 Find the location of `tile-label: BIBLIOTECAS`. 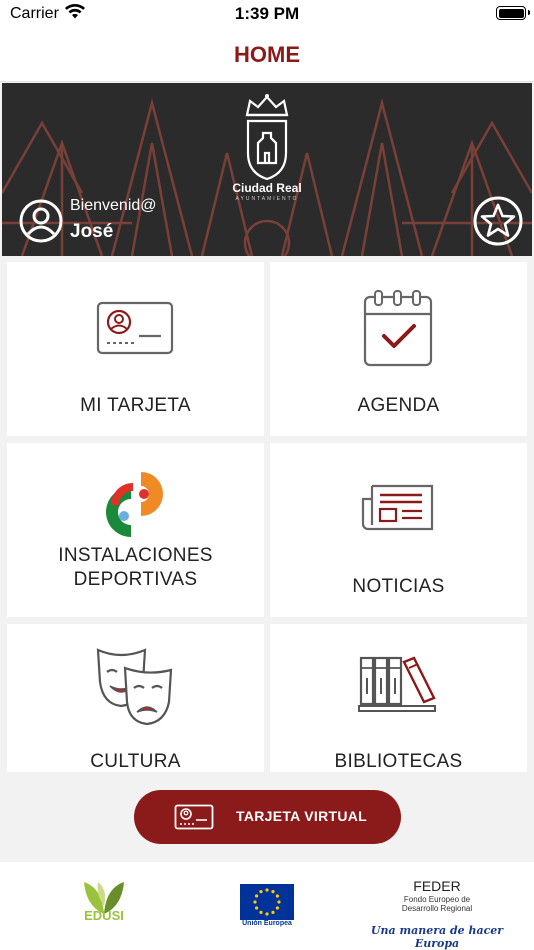

tile-label: BIBLIOTECAS is located at coordinates (398, 761).